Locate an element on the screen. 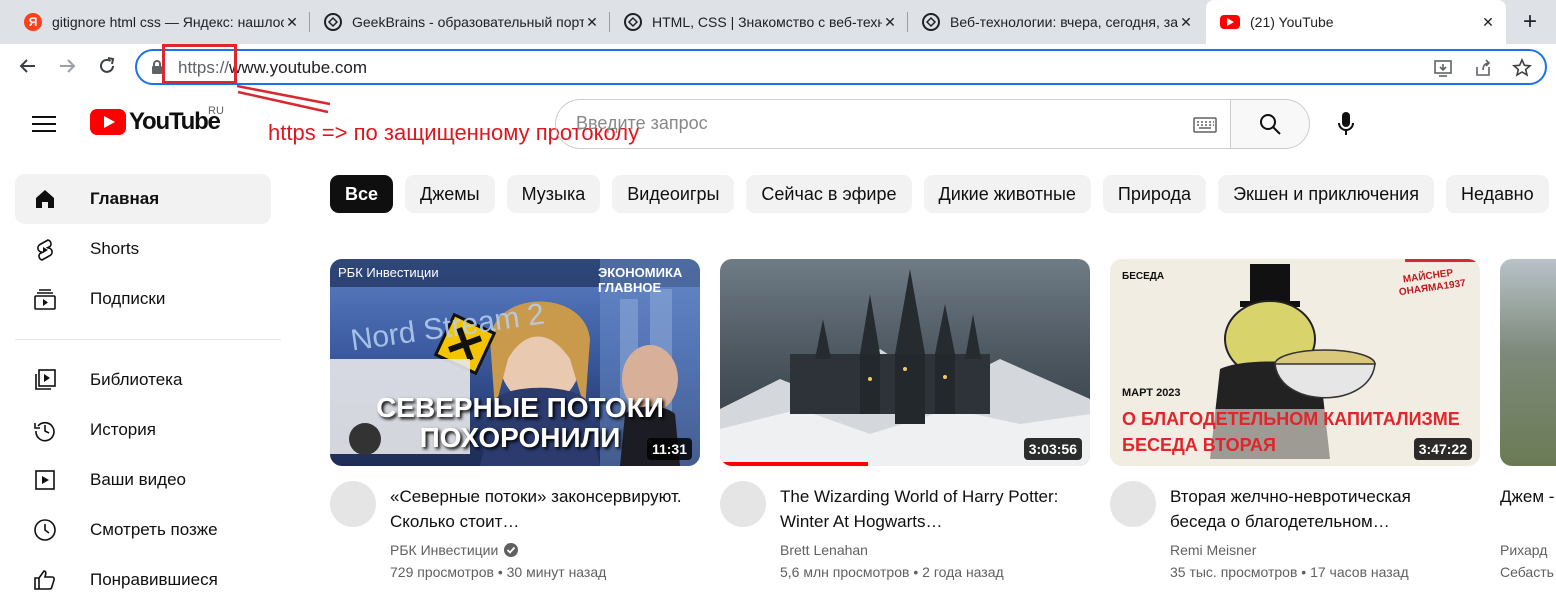 This screenshot has width=1556, height=607. sidebar-item-home: Главная is located at coordinates (143, 199).